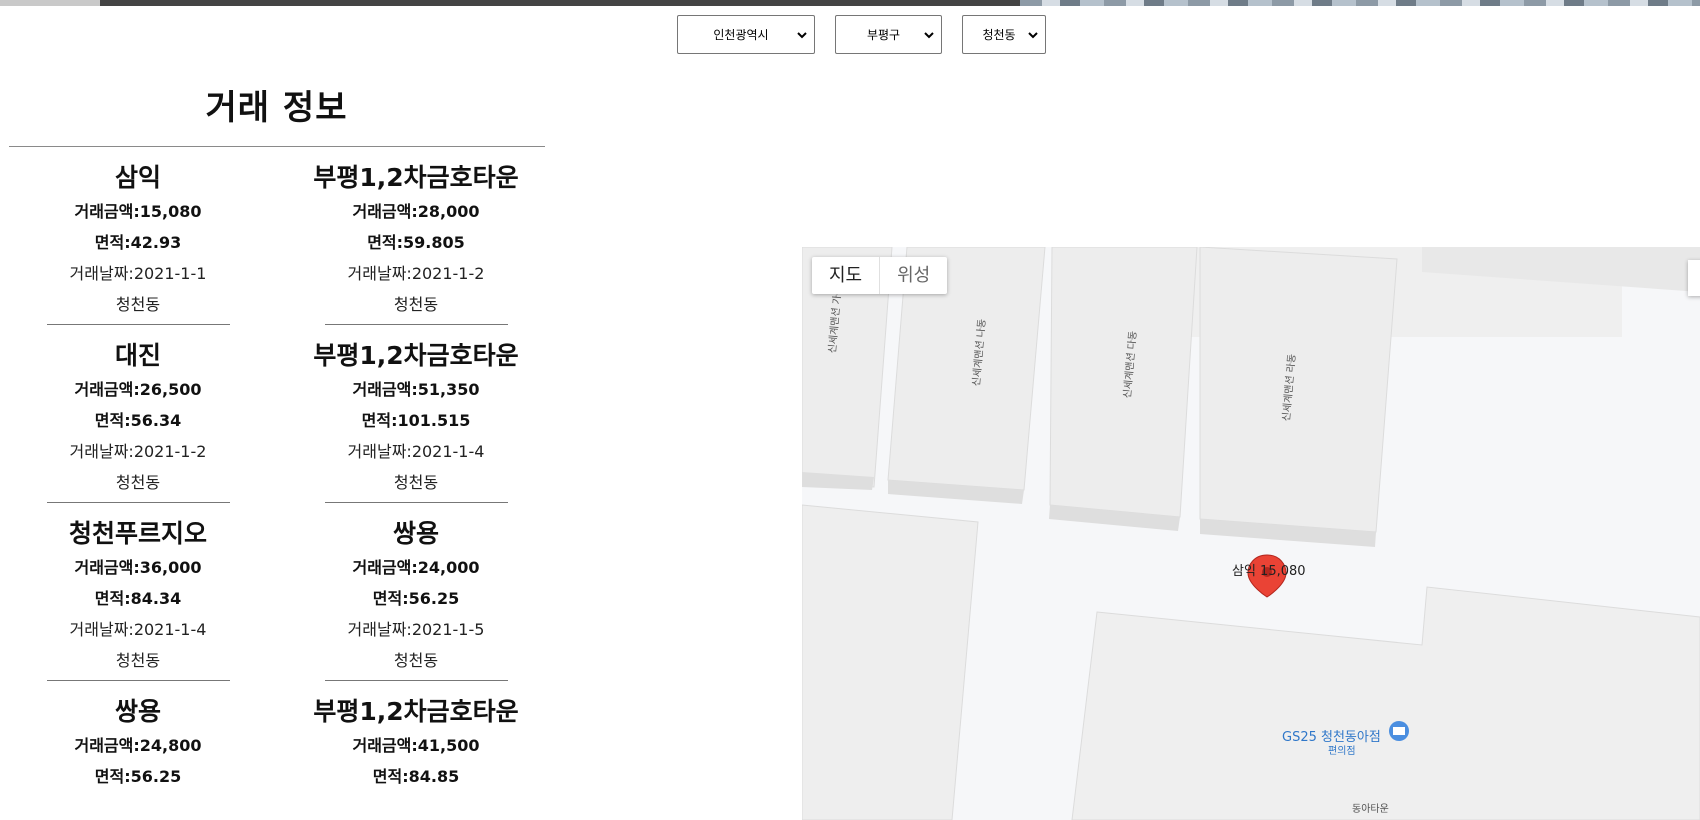 The height and width of the screenshot is (820, 1700). What do you see at coordinates (1298, 390) in the screenshot?
I see `building-ra` at bounding box center [1298, 390].